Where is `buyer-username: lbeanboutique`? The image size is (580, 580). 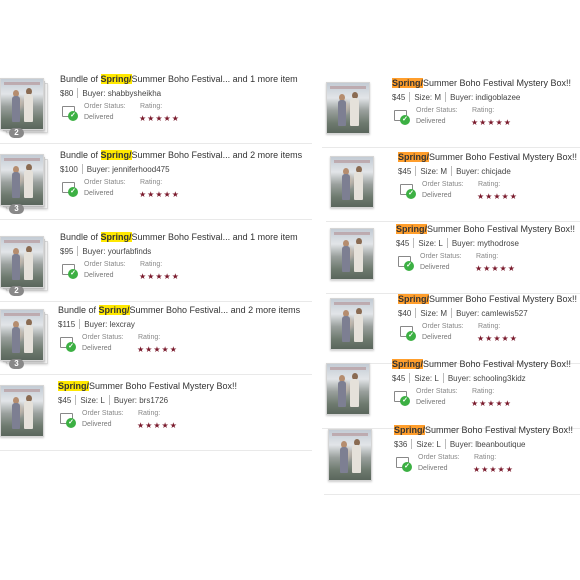 buyer-username: lbeanboutique is located at coordinates (500, 444).